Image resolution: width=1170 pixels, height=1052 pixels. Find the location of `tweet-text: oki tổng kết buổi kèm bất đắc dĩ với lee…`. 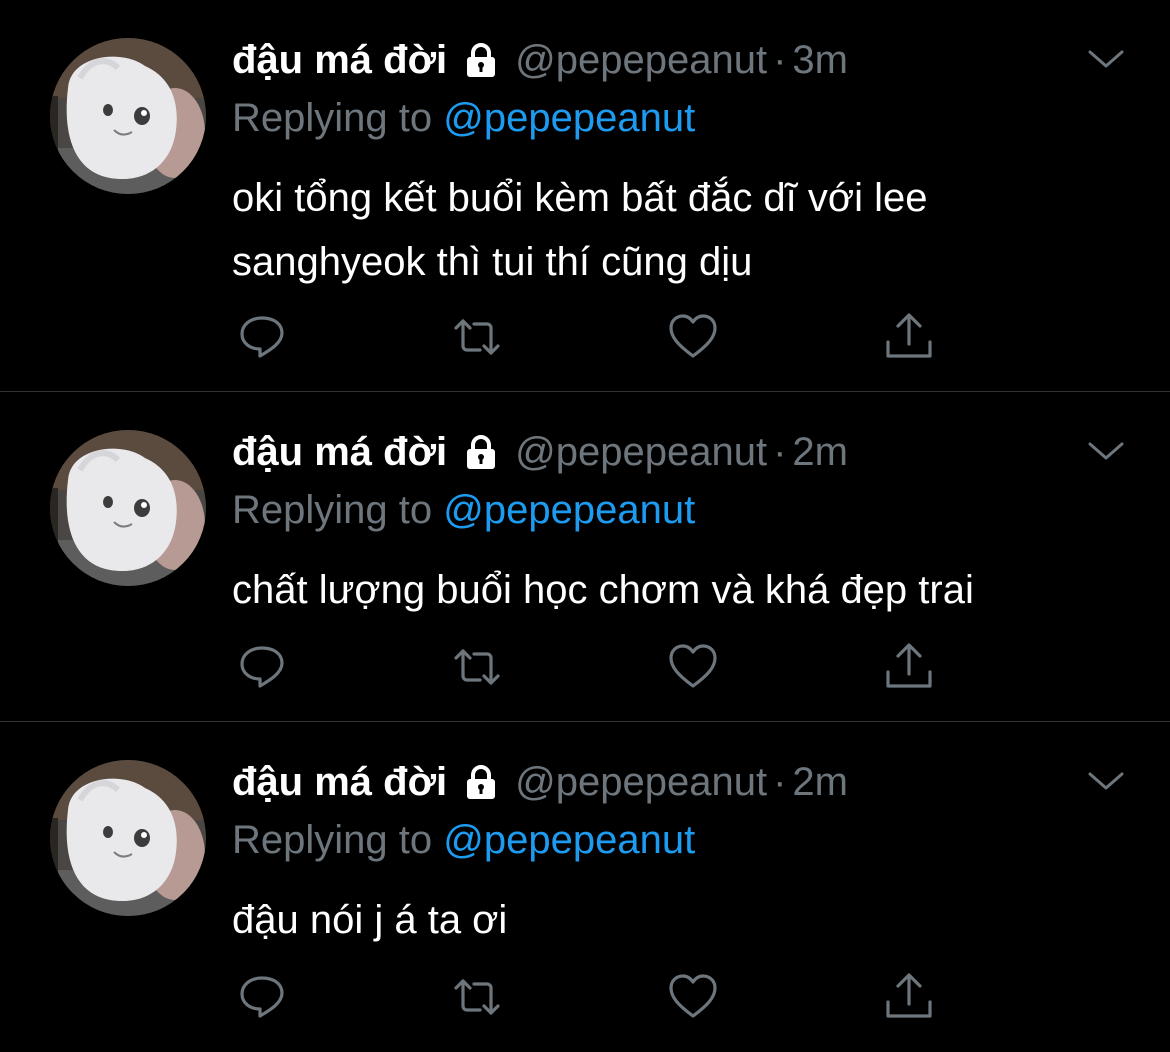

tweet-text: oki tổng kết buổi kèm bất đắc dĩ với lee… is located at coordinates (580, 230).